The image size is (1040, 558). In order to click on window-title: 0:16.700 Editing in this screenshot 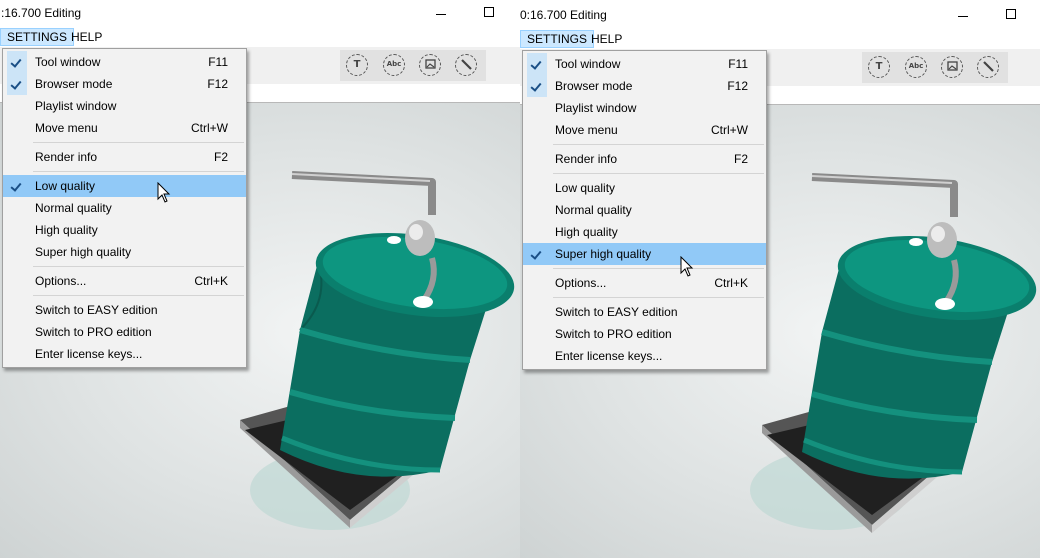, I will do `click(563, 15)`.